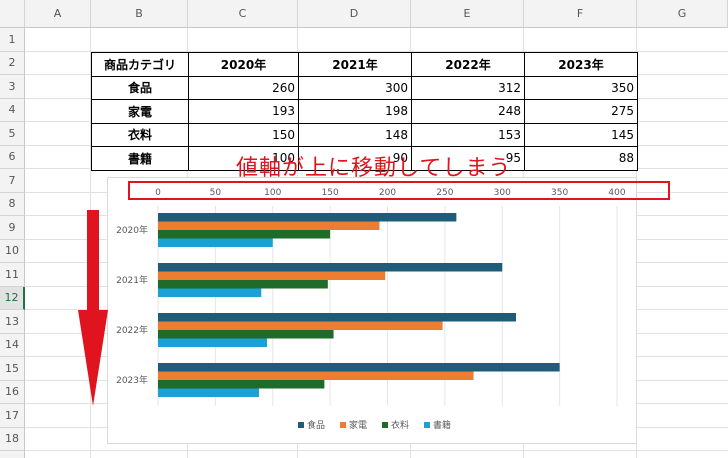 This screenshot has height=458, width=728. What do you see at coordinates (12, 87) in the screenshot?
I see `row-header-3: 3` at bounding box center [12, 87].